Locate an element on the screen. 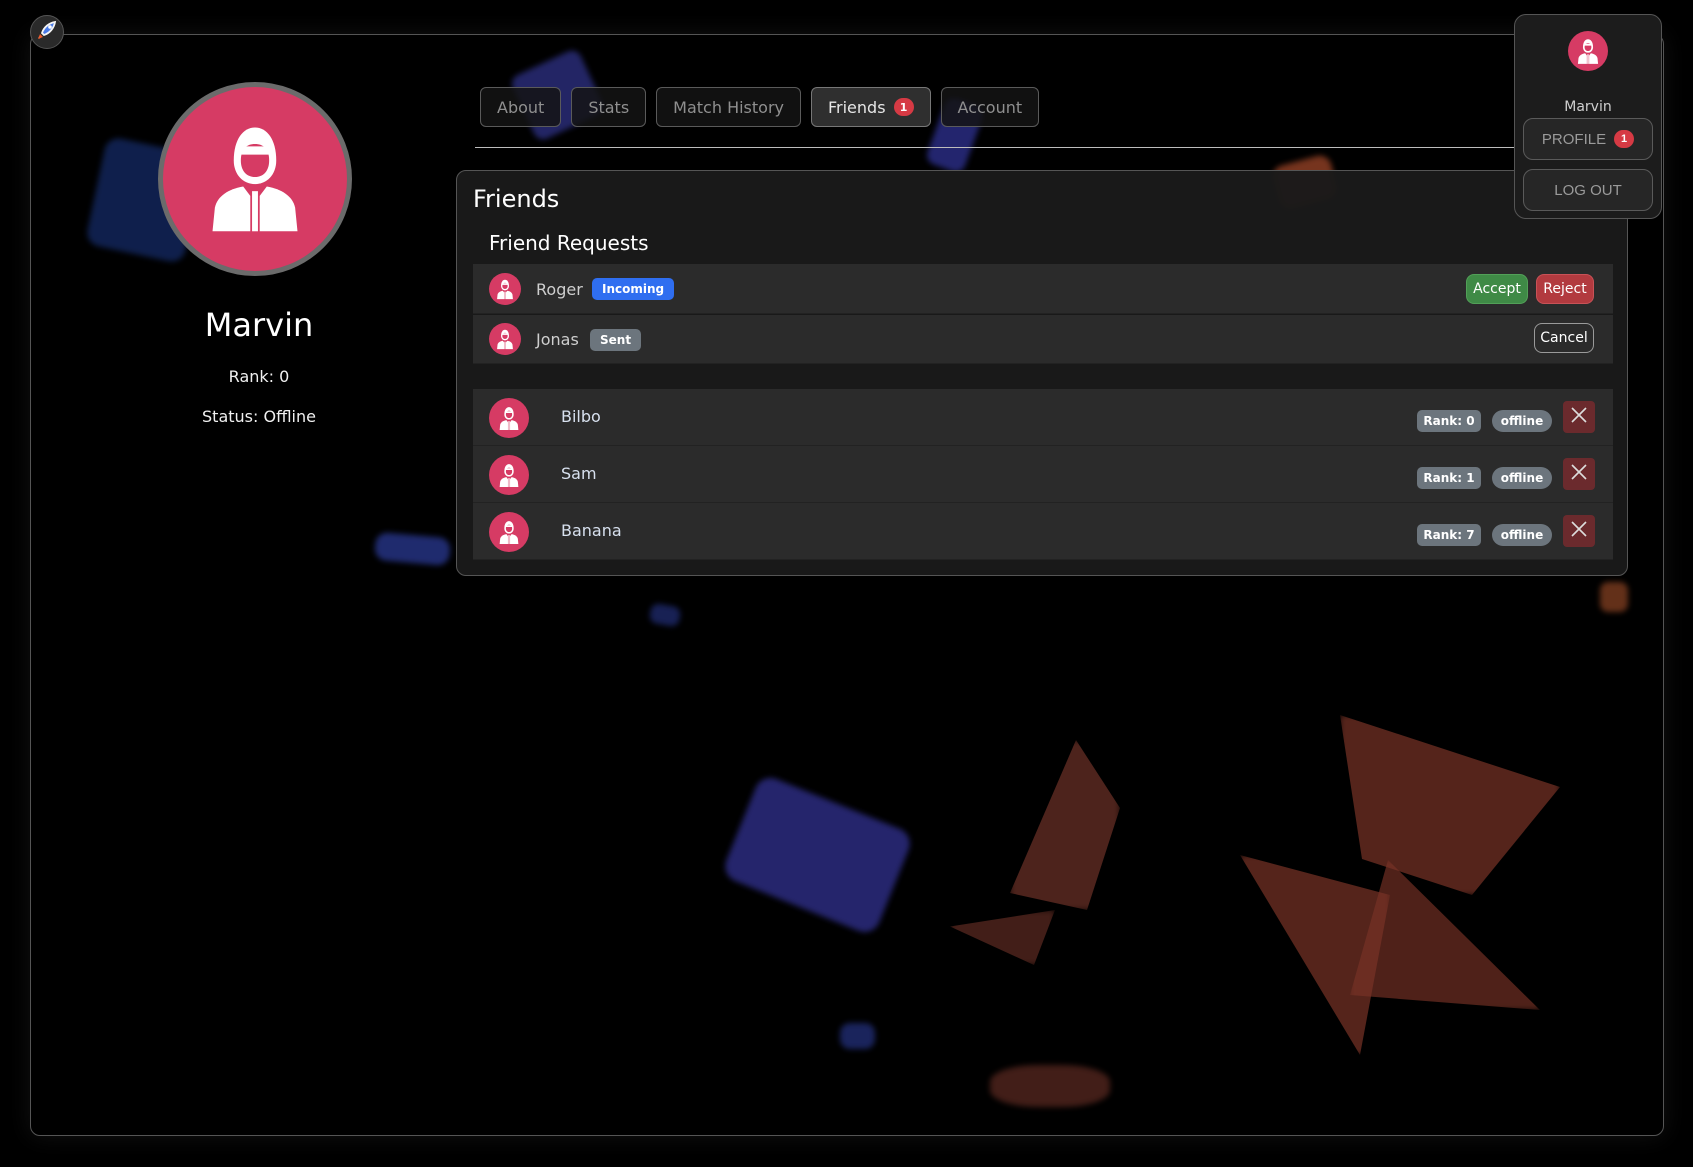 Image resolution: width=1693 pixels, height=1167 pixels. profile-rank: Rank: 0 is located at coordinates (259, 376).